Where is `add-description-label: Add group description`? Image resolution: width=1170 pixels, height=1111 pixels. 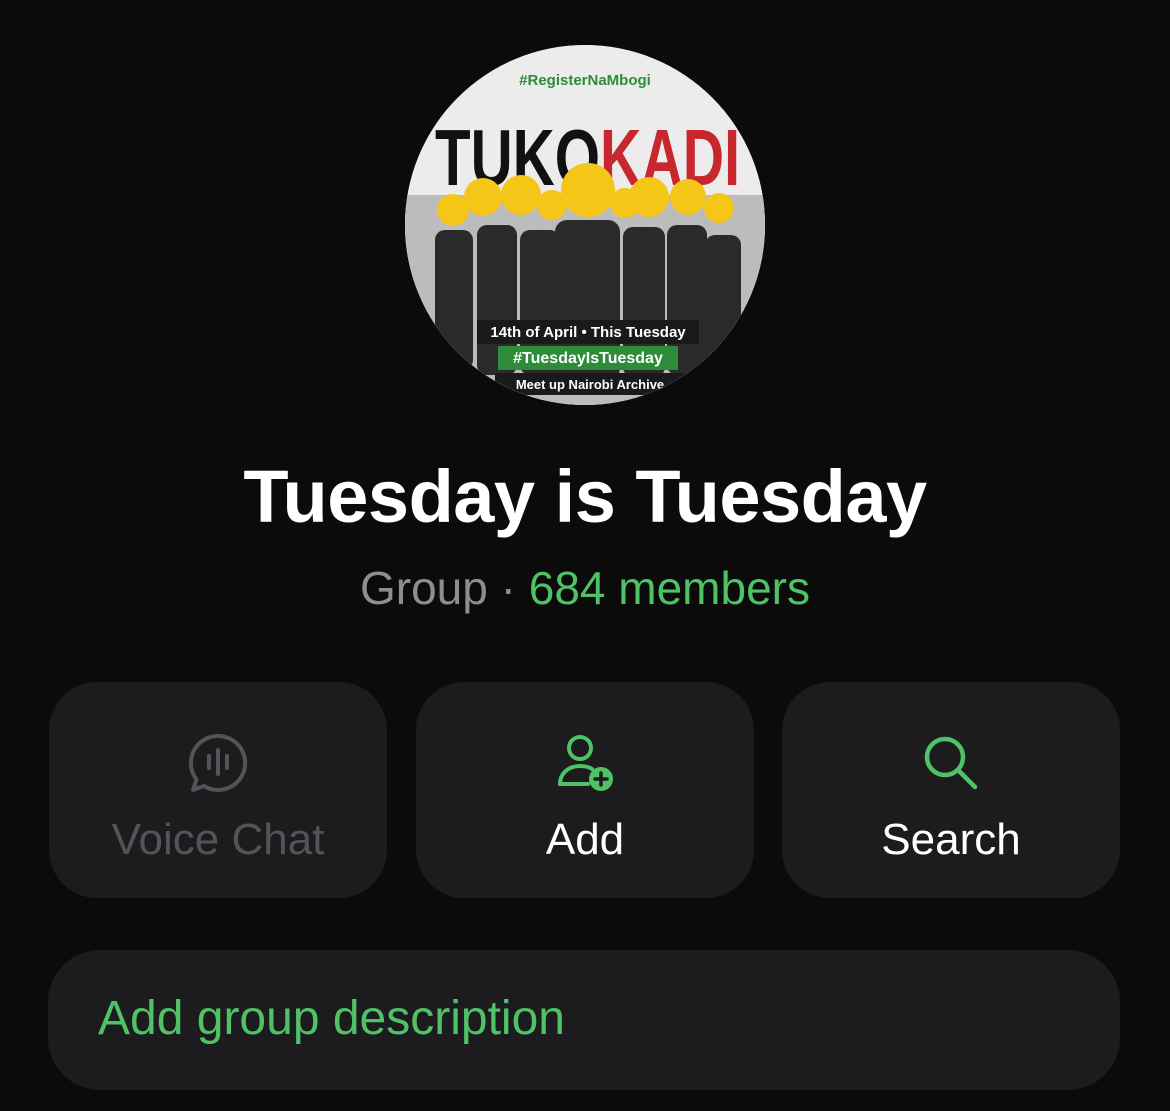
add-description-label: Add group description is located at coordinates (331, 1018).